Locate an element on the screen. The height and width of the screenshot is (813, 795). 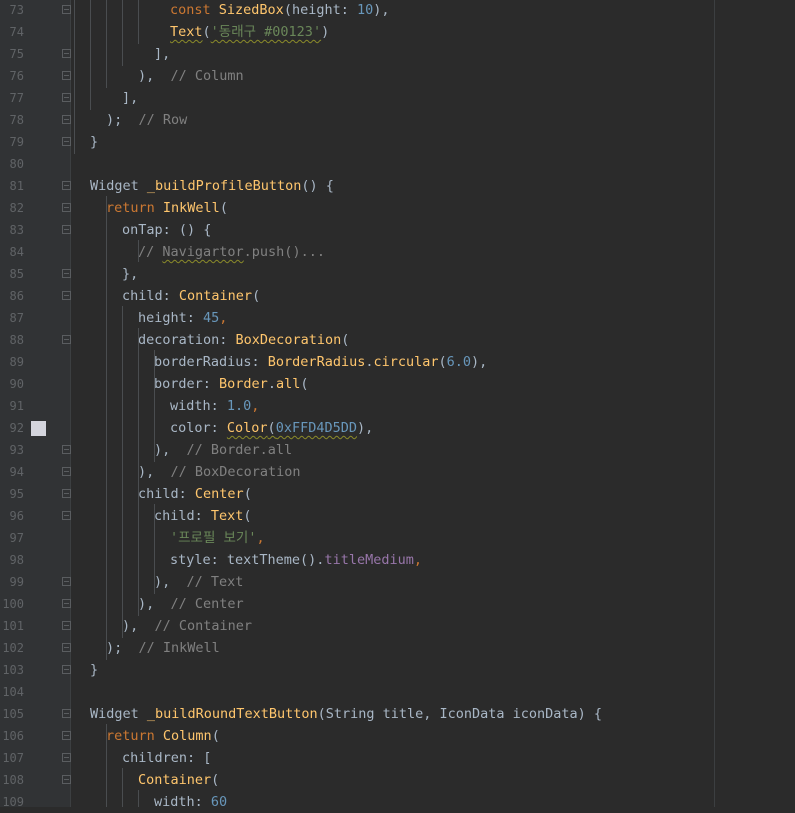
line-number: 89 is located at coordinates (16, 362).